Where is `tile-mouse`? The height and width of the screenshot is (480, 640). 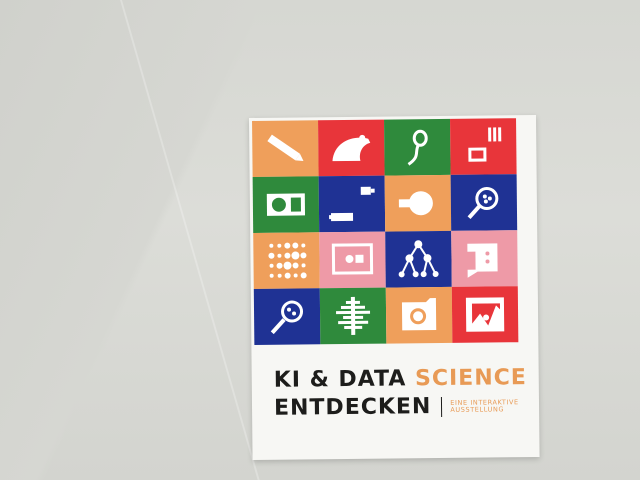 tile-mouse is located at coordinates (351, 148).